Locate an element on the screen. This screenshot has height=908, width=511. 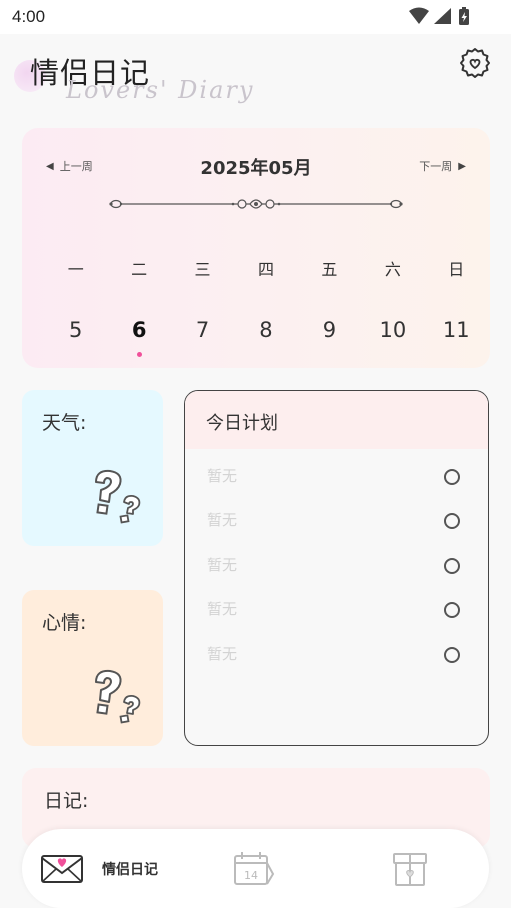
today-dot is located at coordinates (139, 354).